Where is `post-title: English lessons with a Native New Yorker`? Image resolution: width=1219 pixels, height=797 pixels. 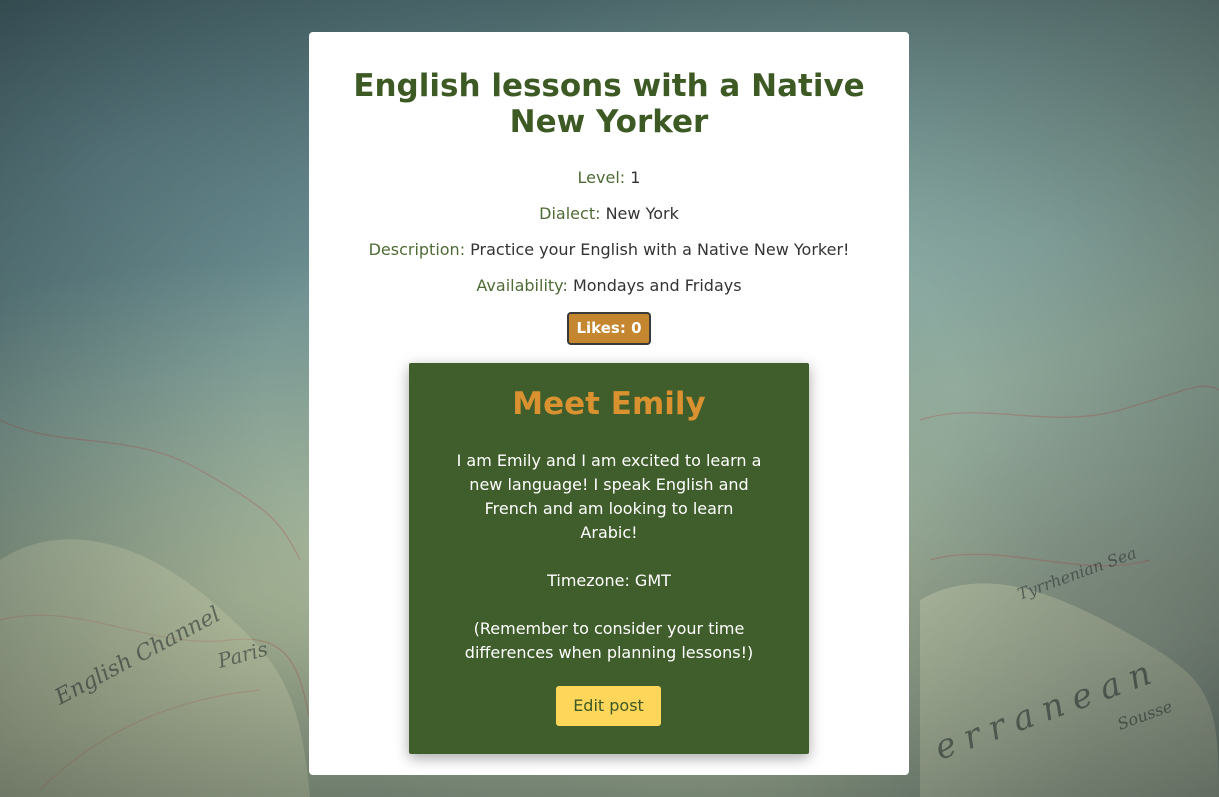 post-title: English lessons with a Native New Yorker is located at coordinates (609, 104).